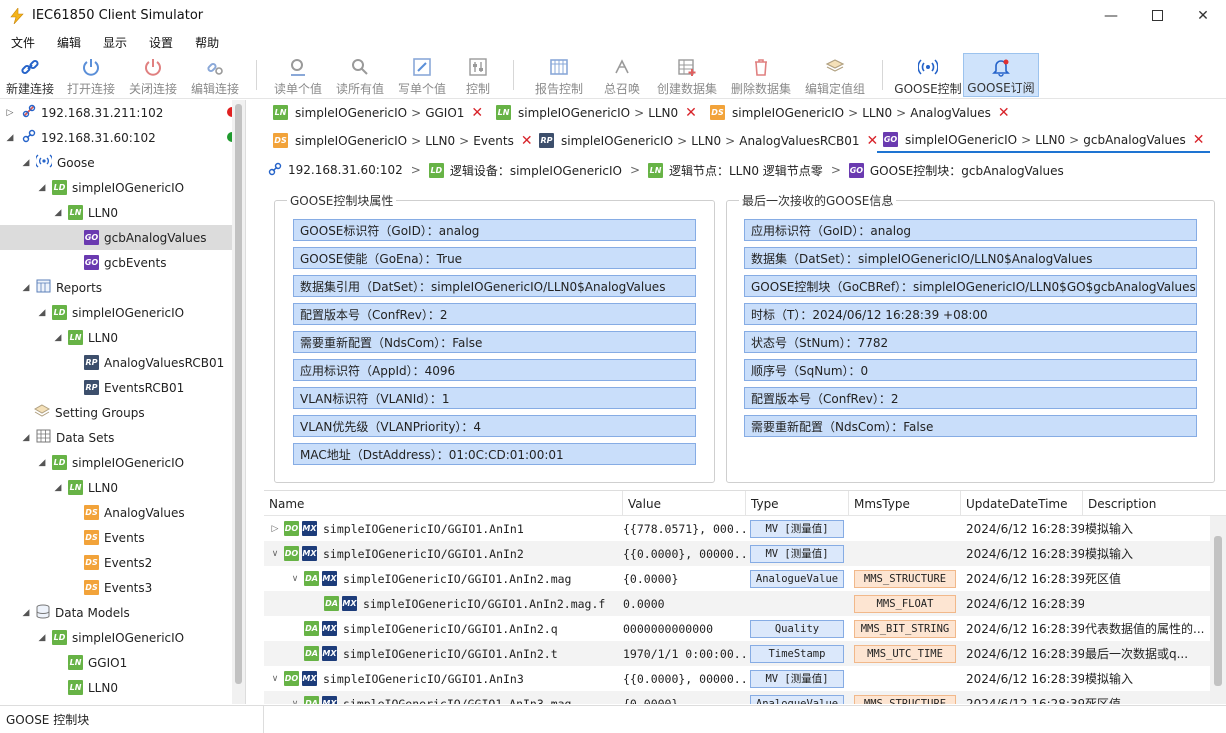  What do you see at coordinates (122, 662) in the screenshot?
I see `tree-node-ln: LN GGIO1` at bounding box center [122, 662].